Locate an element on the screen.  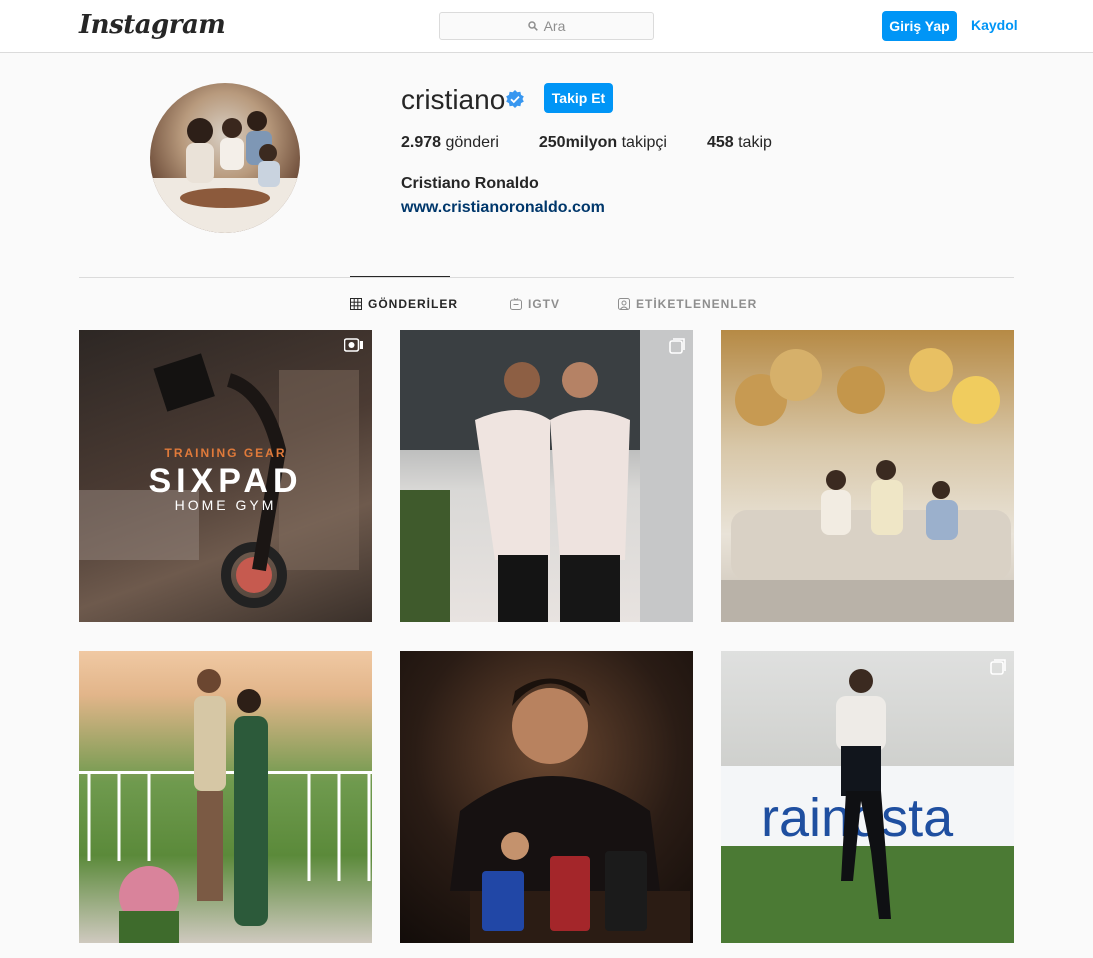
instagram-logo: Instagram is located at coordinates (152, 25).